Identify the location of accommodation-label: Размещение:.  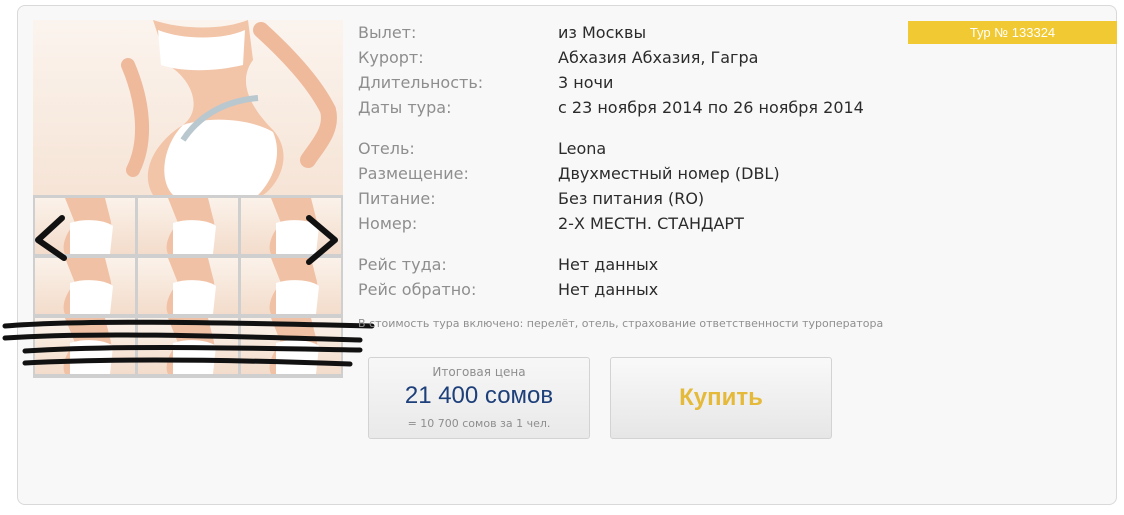
(413, 173).